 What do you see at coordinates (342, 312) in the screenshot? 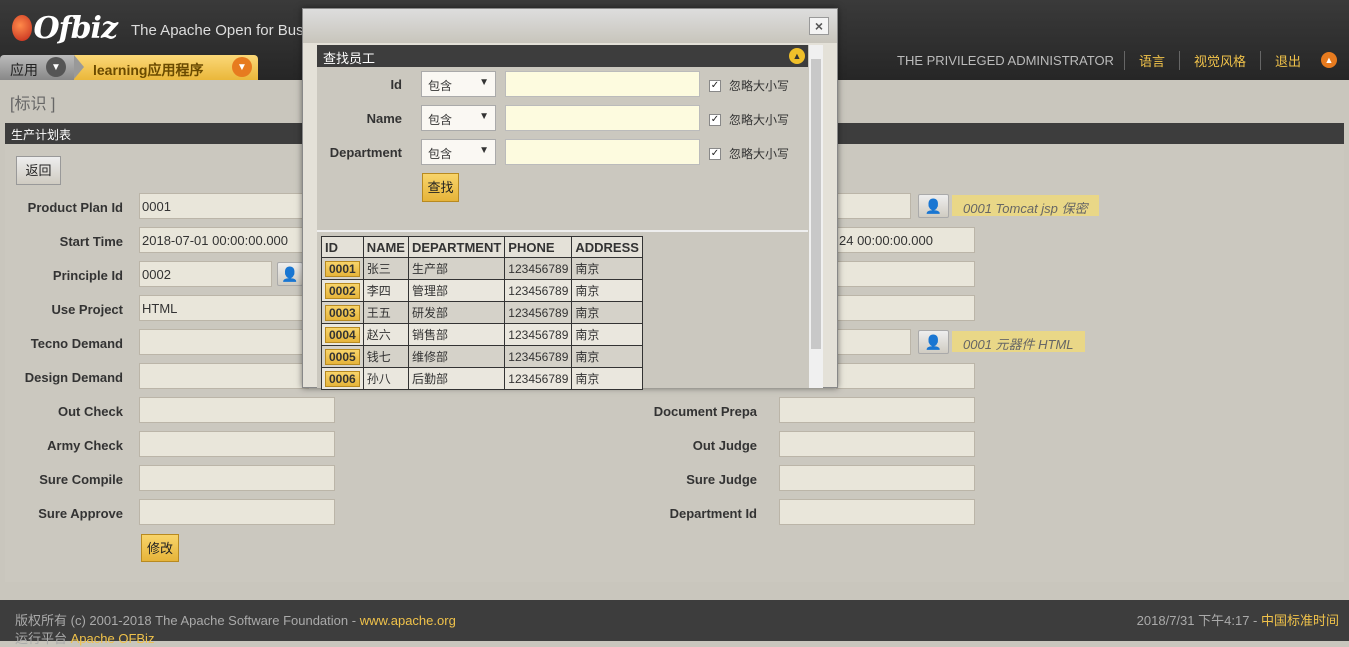
I see `select-id-button: 0003` at bounding box center [342, 312].